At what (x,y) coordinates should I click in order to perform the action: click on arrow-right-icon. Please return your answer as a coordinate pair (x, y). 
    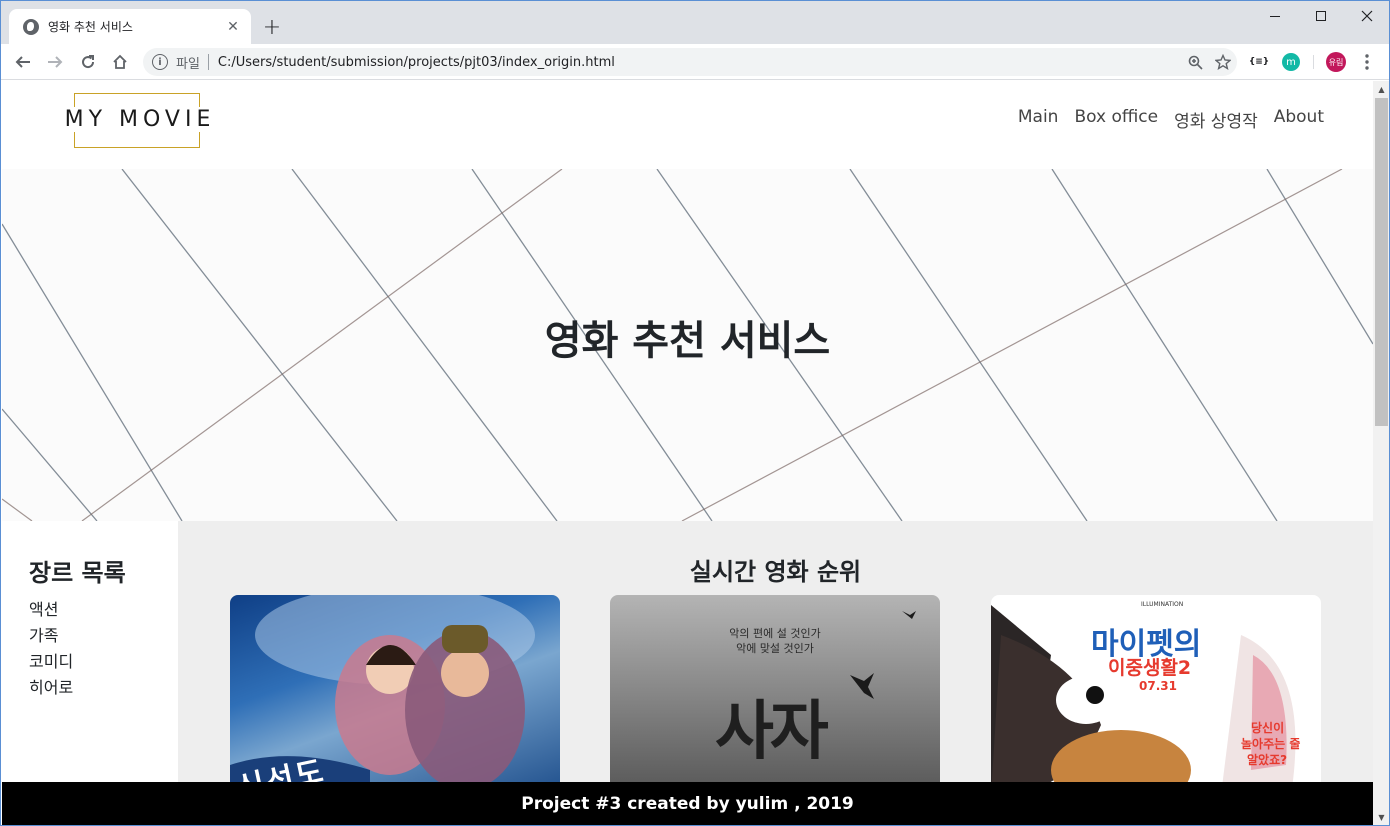
    Looking at the image, I should click on (55, 62).